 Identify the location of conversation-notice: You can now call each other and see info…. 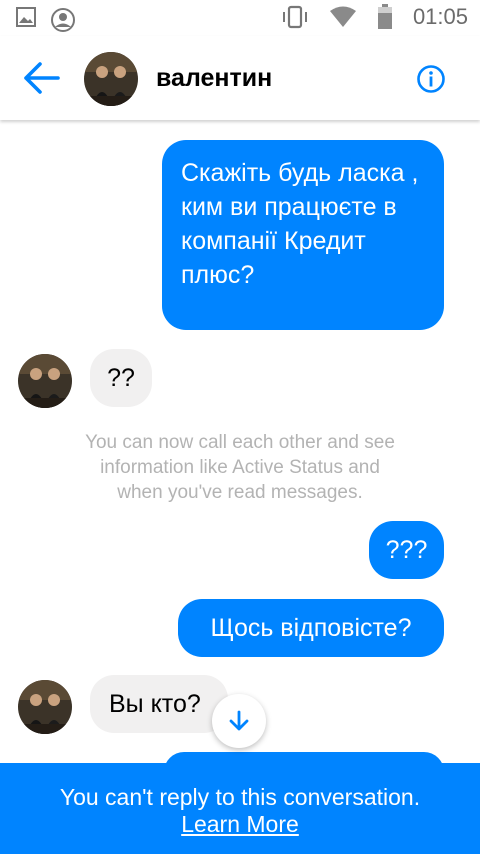
(240, 467).